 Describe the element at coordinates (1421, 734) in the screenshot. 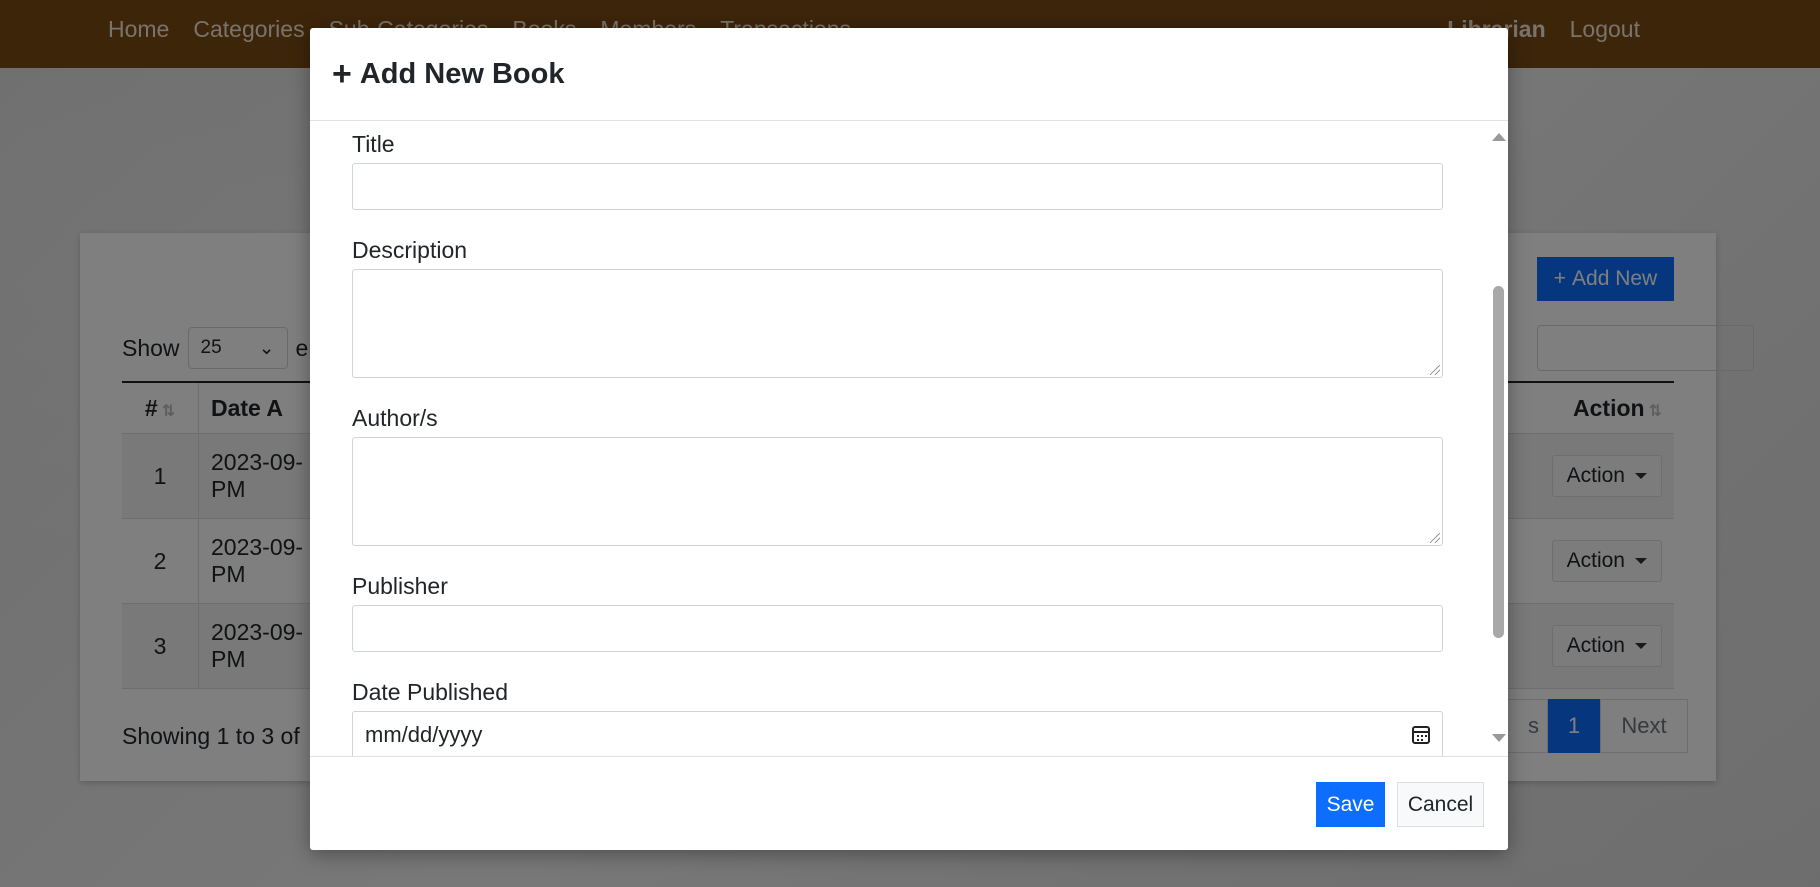

I see `calendar-icon` at that location.